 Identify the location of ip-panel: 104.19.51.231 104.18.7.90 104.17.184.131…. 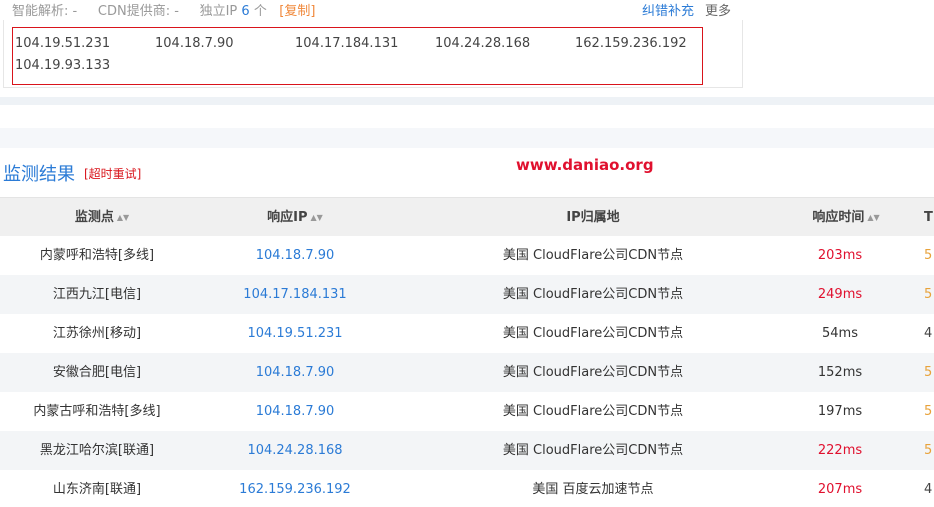
(373, 54).